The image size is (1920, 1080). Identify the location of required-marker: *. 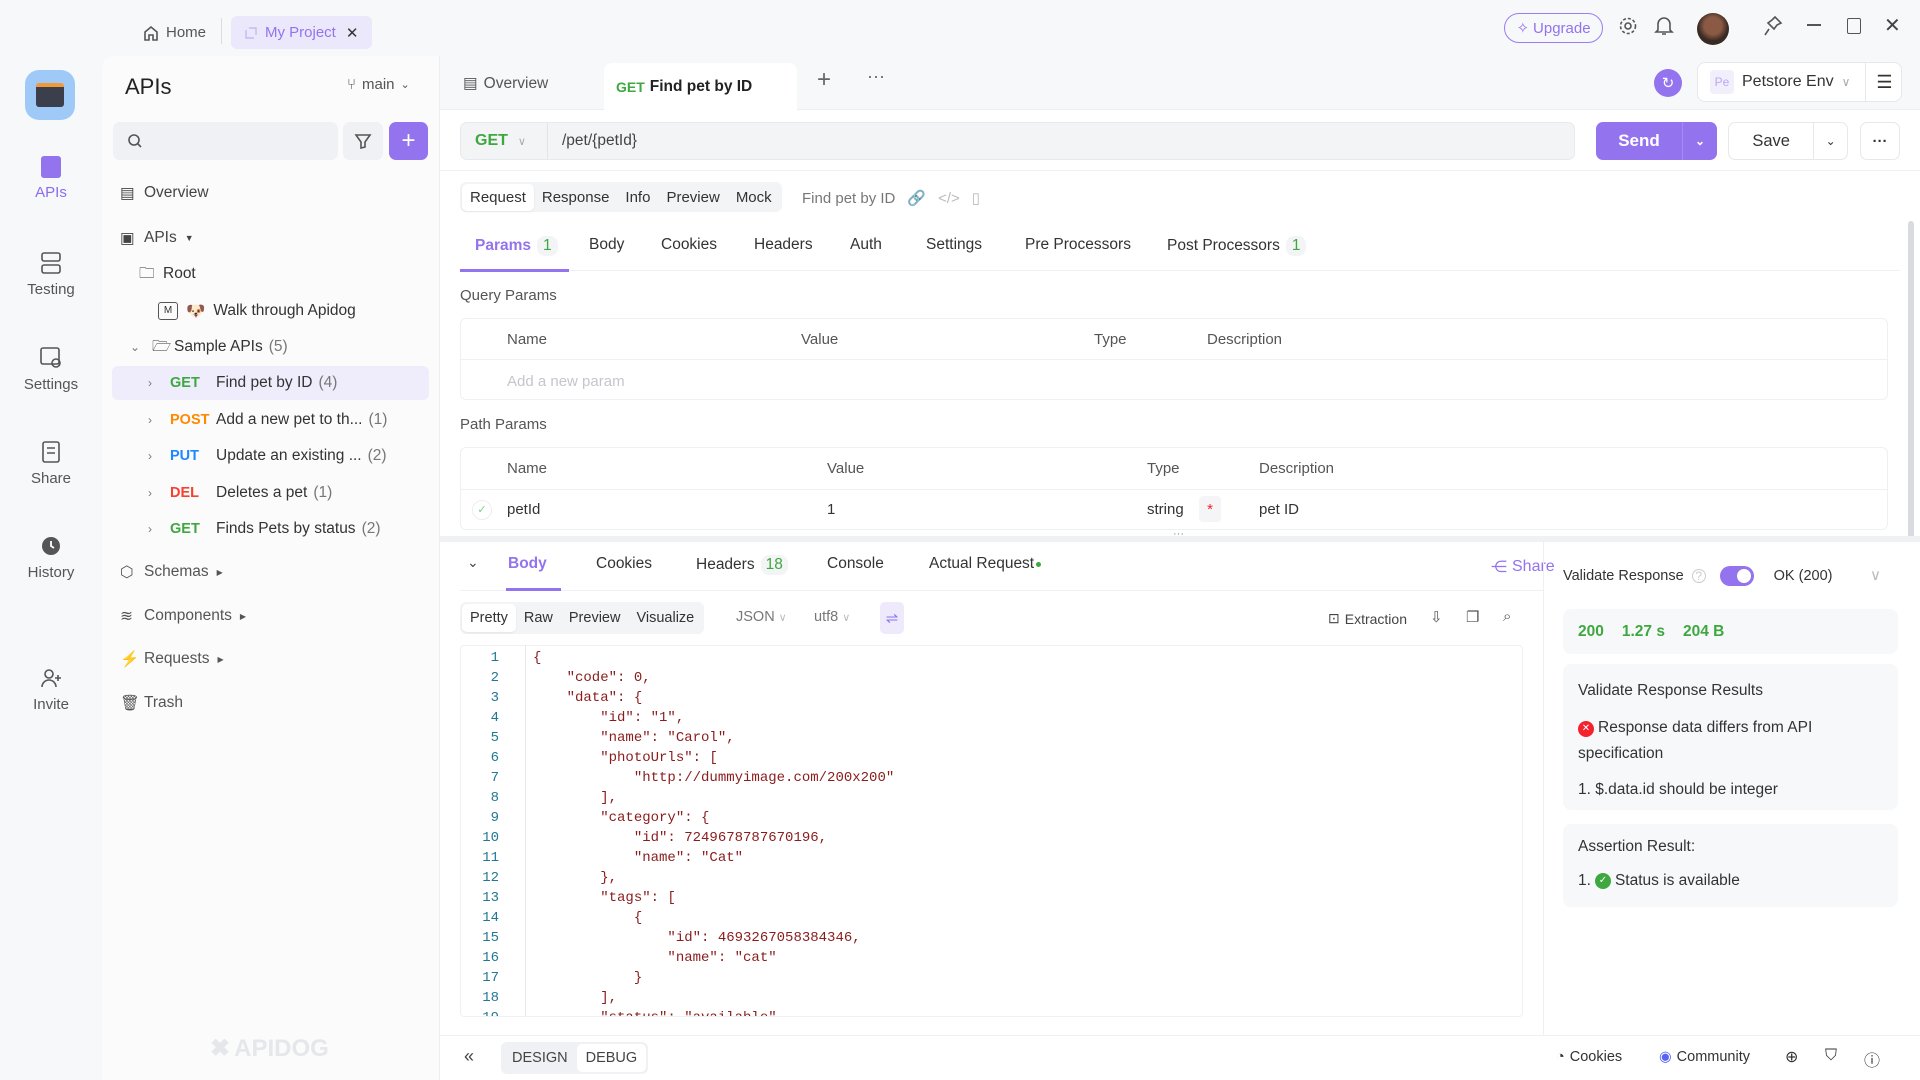
(1210, 509).